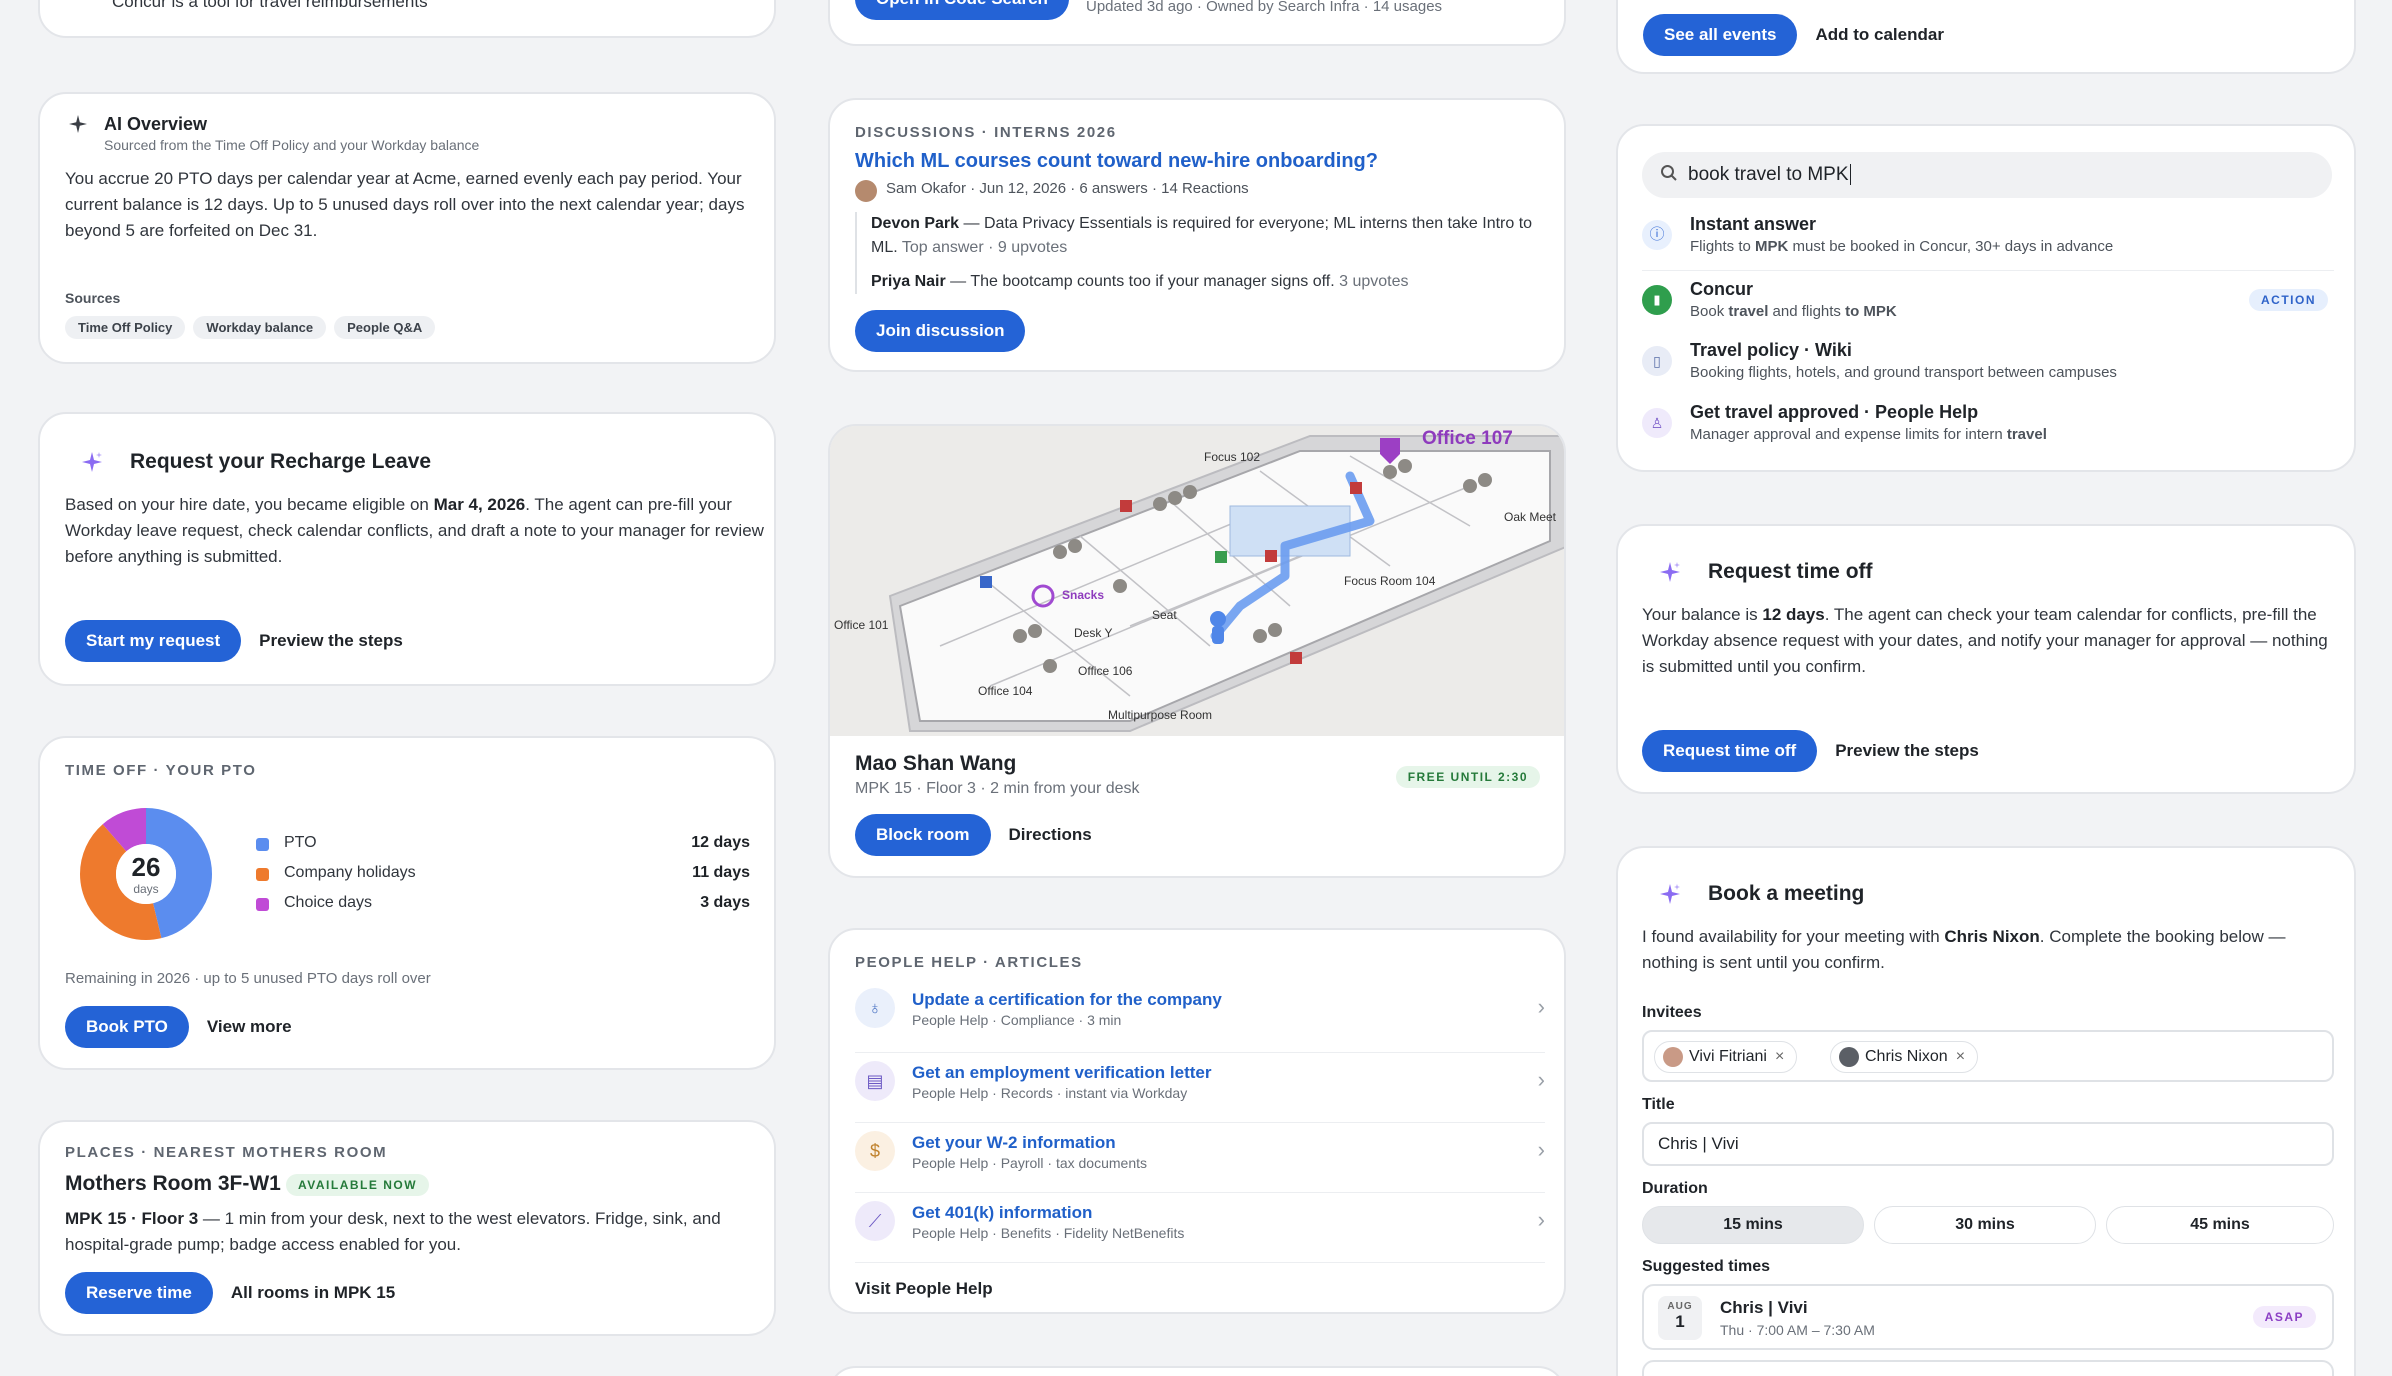 The width and height of the screenshot is (2392, 1376). I want to click on events-actions: See all events Add to calendar, so click(1793, 35).